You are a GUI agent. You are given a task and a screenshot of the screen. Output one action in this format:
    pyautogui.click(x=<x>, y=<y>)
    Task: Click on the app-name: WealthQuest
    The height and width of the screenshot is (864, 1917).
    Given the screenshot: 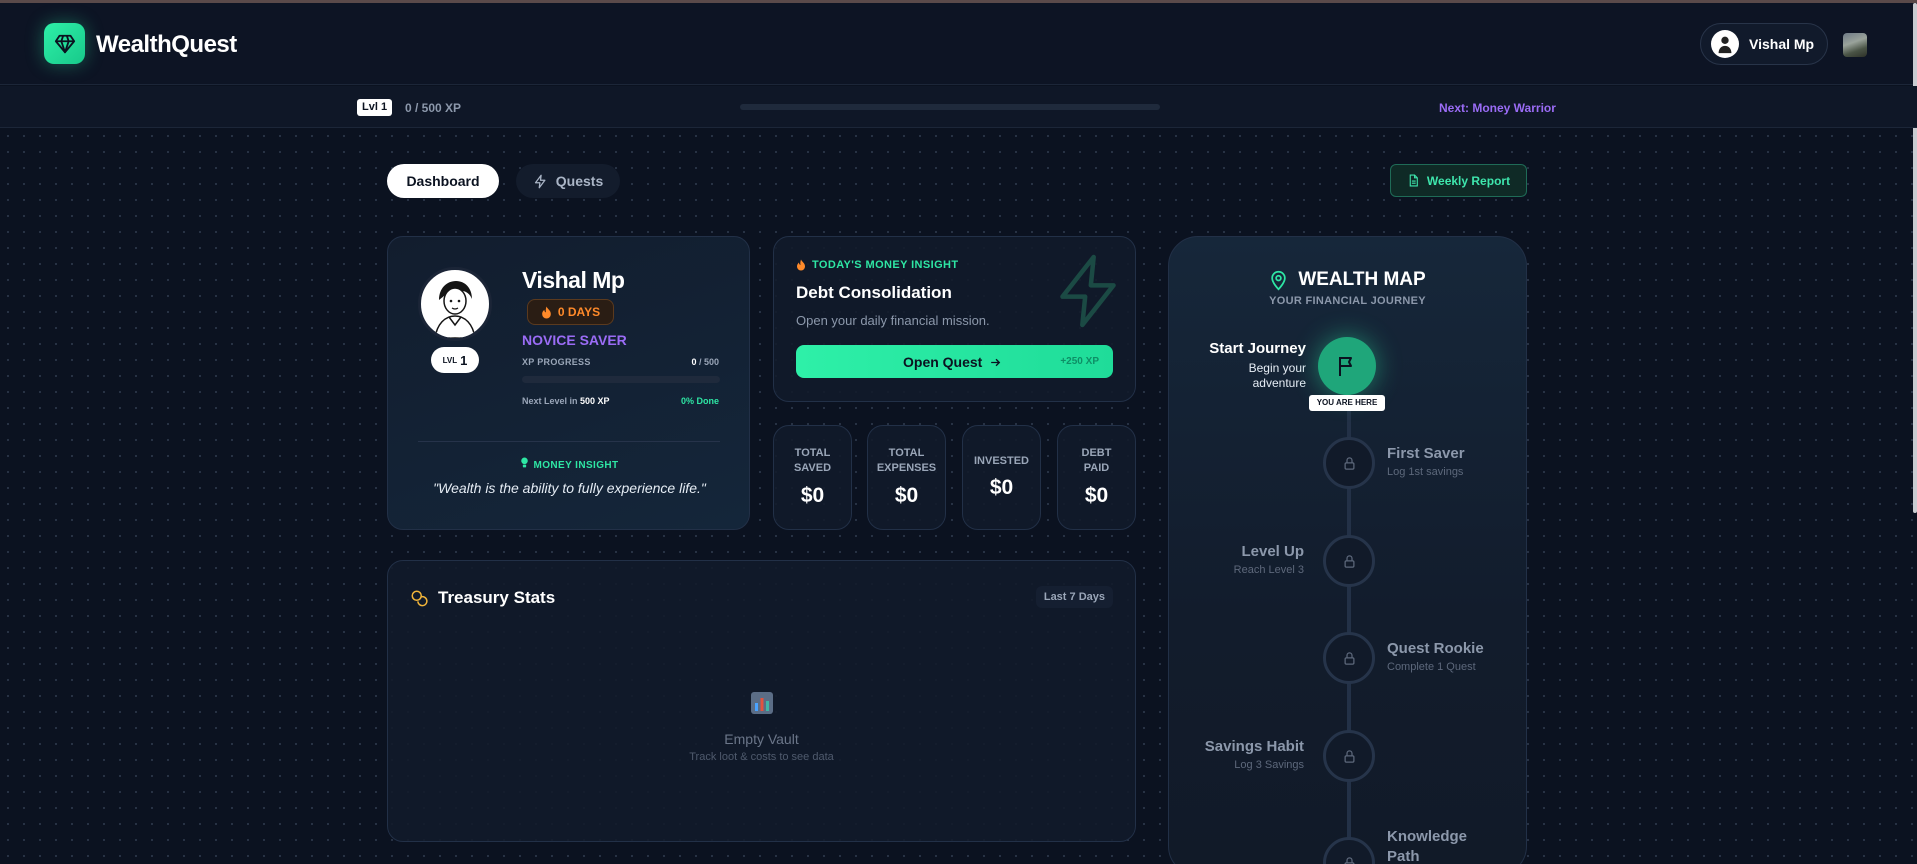 What is the action you would take?
    pyautogui.click(x=166, y=44)
    